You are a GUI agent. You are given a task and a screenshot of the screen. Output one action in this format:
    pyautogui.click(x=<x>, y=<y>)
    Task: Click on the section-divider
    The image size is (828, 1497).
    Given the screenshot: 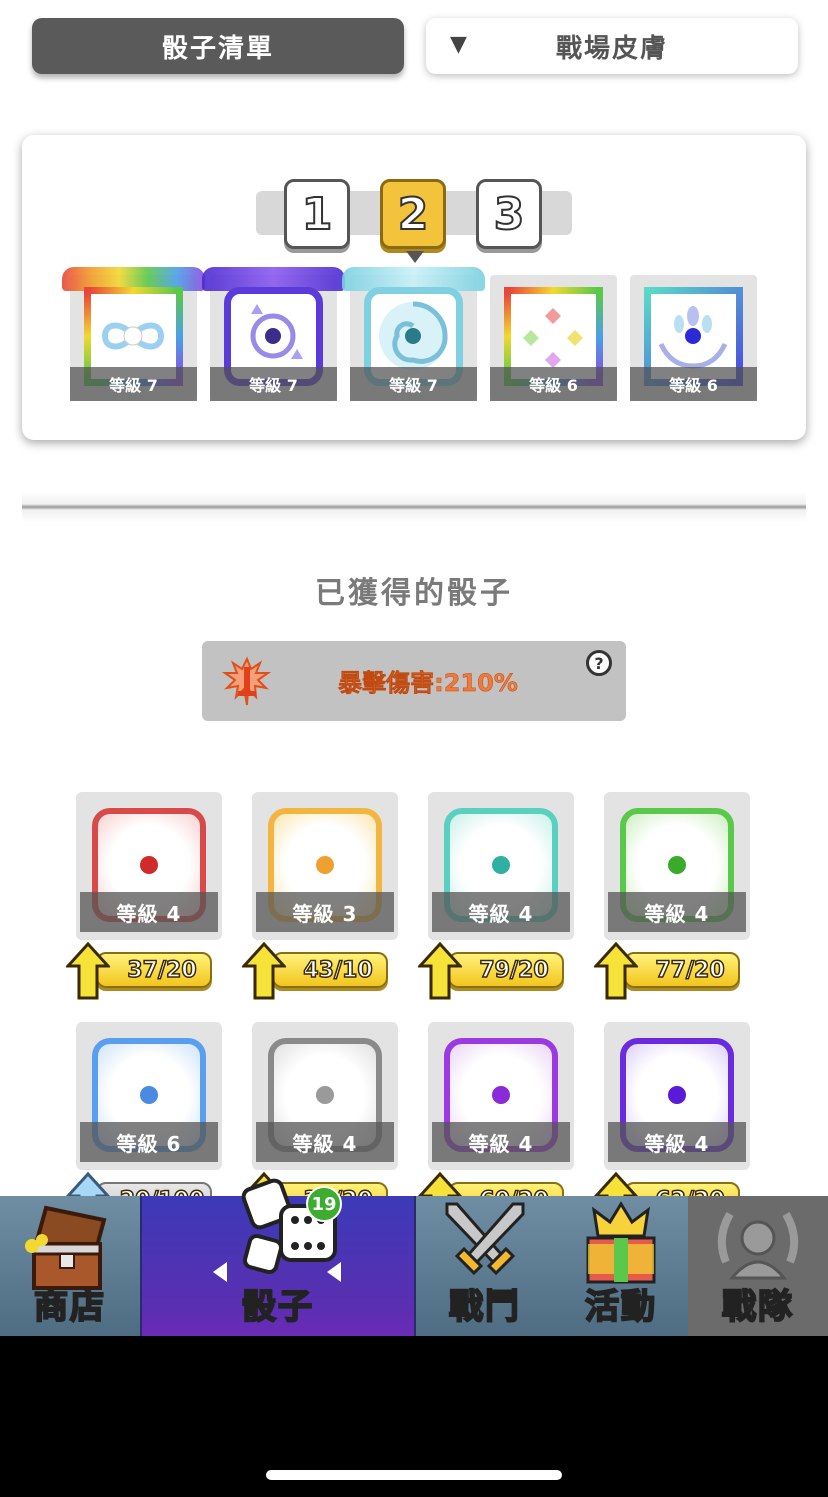 What is the action you would take?
    pyautogui.click(x=414, y=507)
    